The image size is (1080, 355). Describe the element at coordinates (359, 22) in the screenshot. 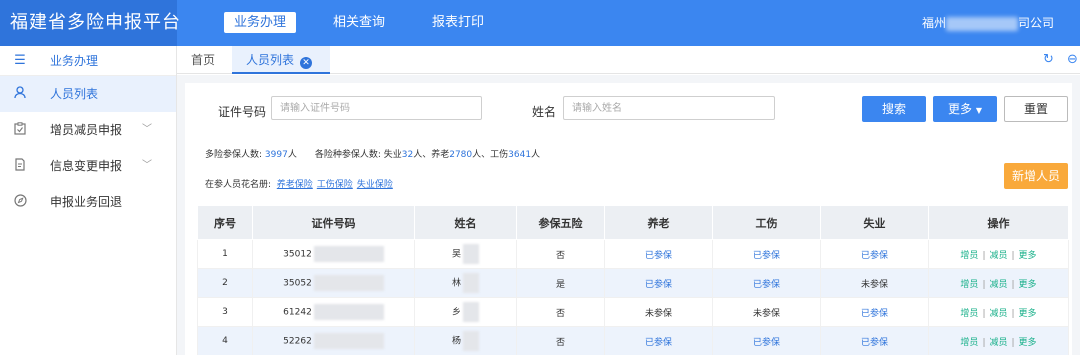

I see `topnav-query: 相关查询` at that location.